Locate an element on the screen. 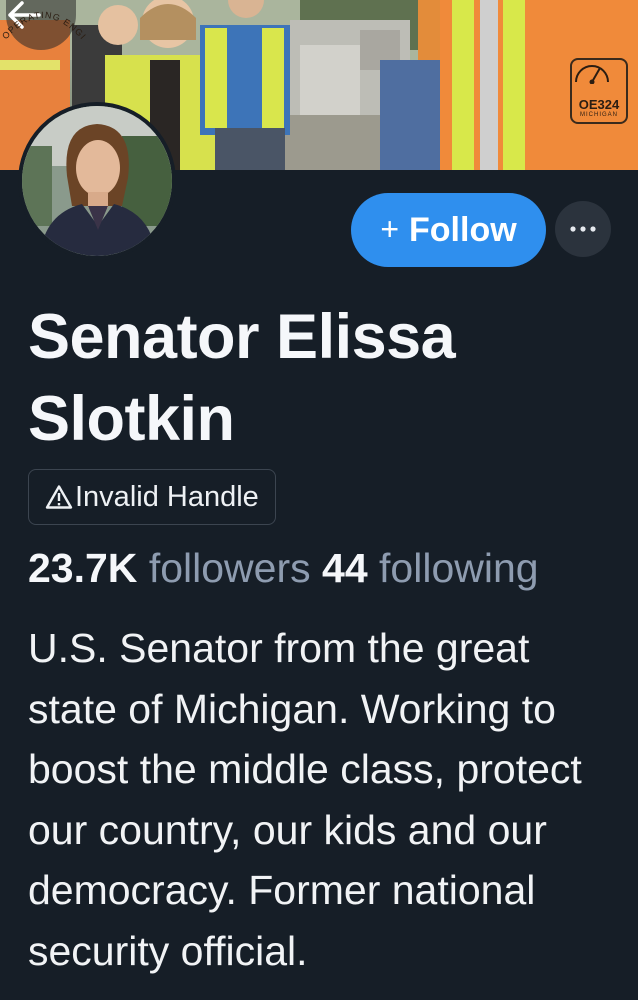  gauge-icon is located at coordinates (592, 74).